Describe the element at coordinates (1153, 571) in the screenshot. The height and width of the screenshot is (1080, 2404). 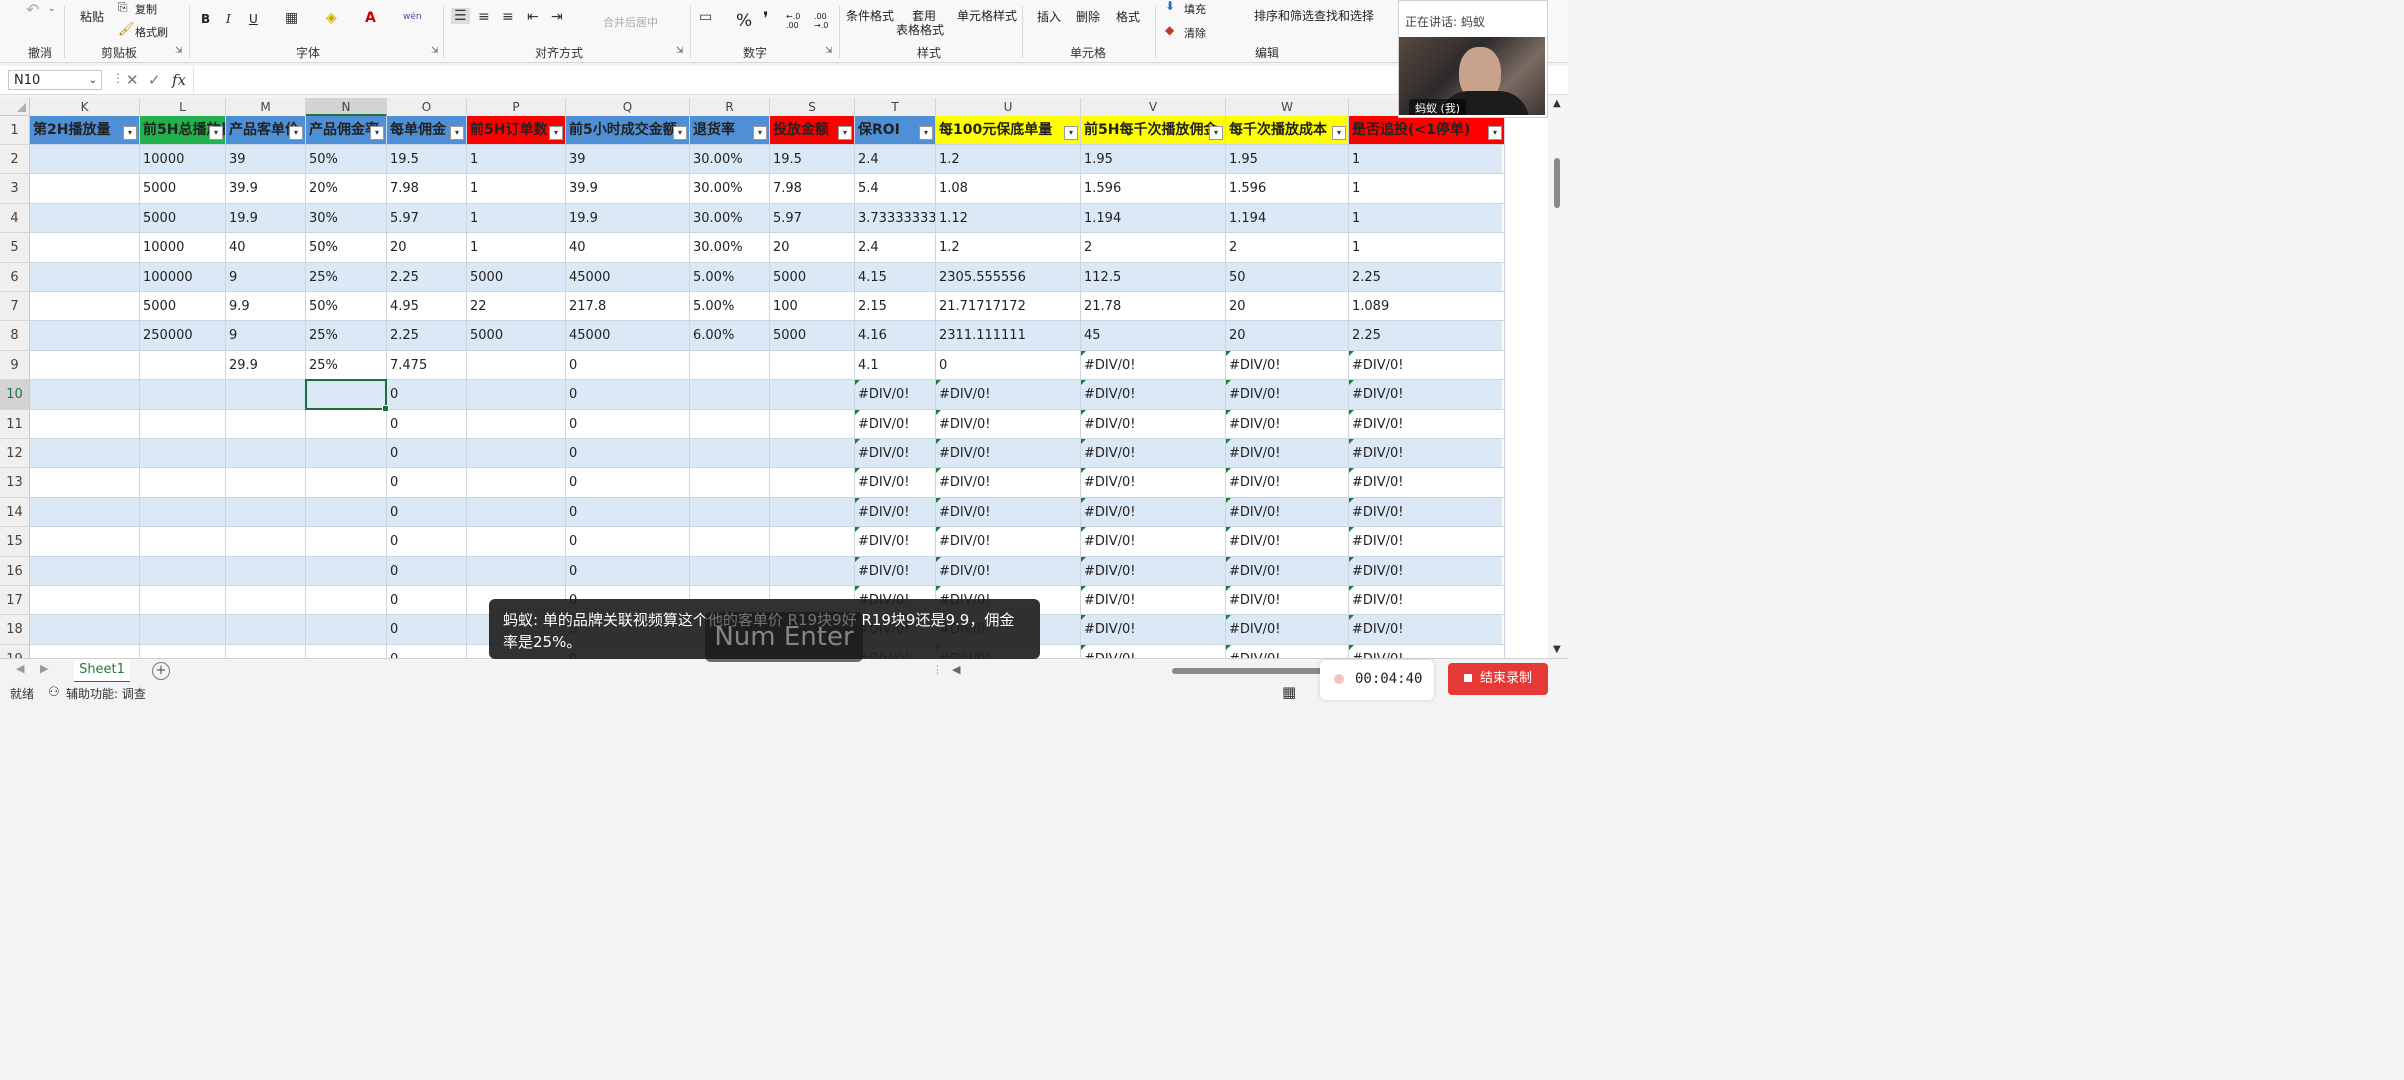
I see `cell-V16: #DIV/0!` at that location.